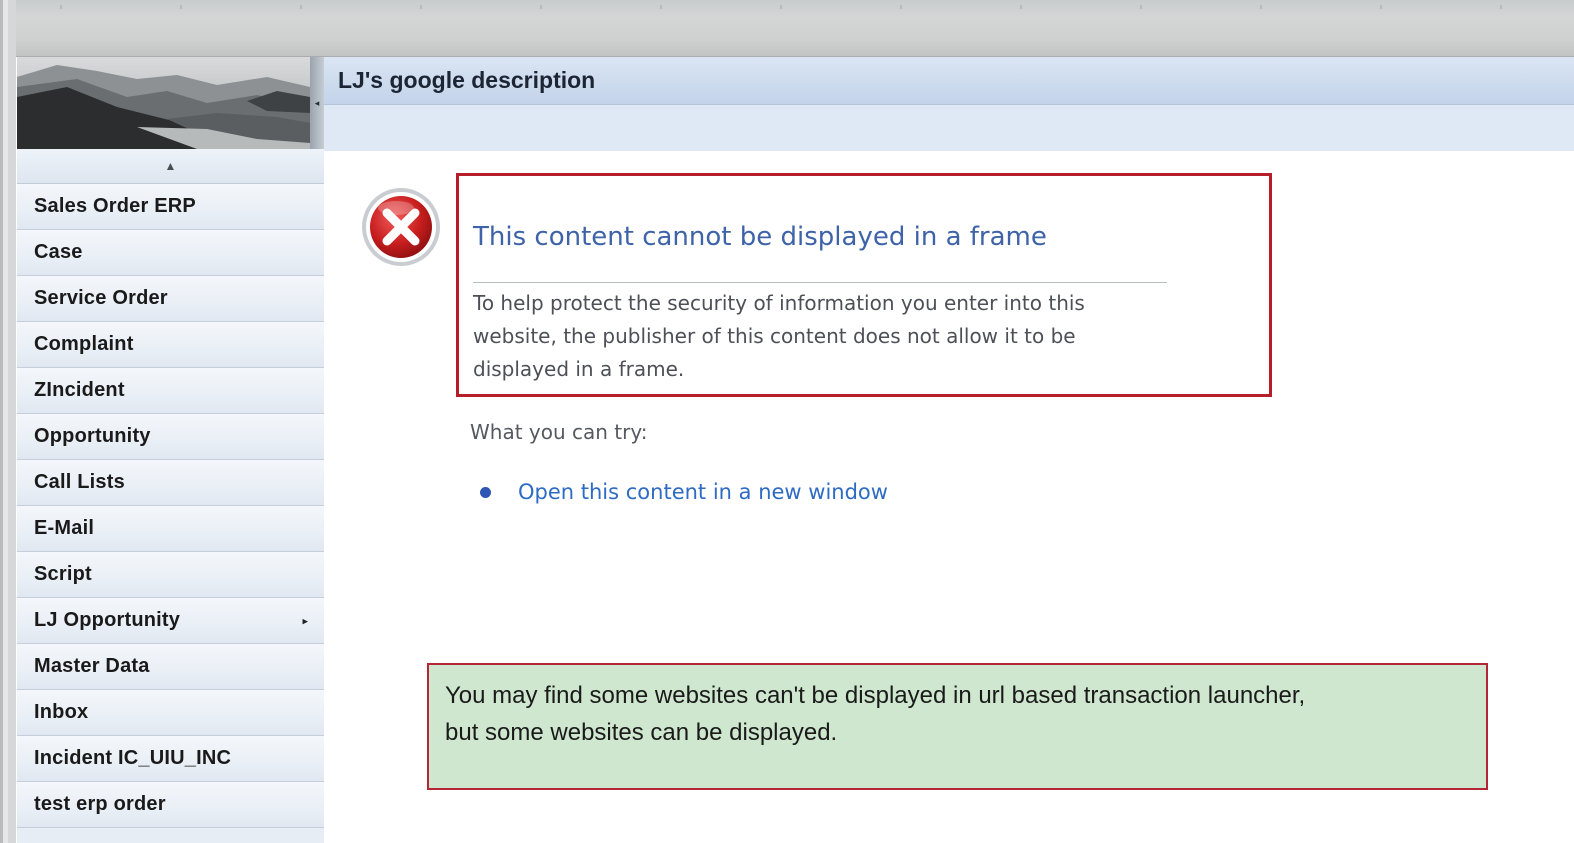  What do you see at coordinates (101, 298) in the screenshot?
I see `nav-item-label: Service Order` at bounding box center [101, 298].